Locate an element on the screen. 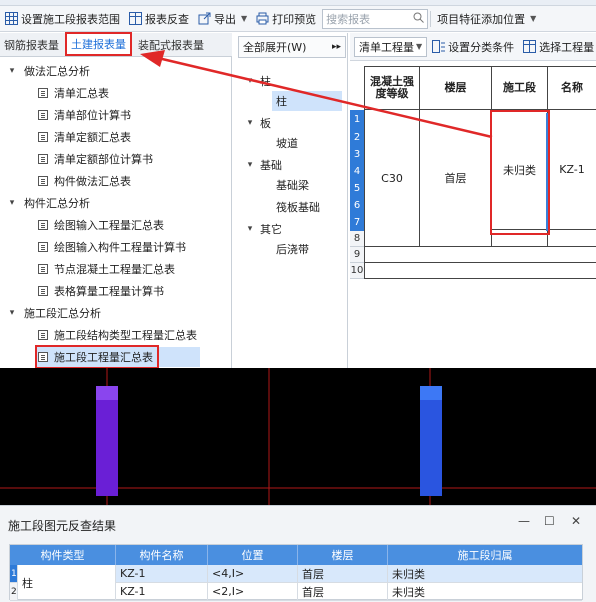  tree-item: 清单部位计算书 is located at coordinates (84, 115).